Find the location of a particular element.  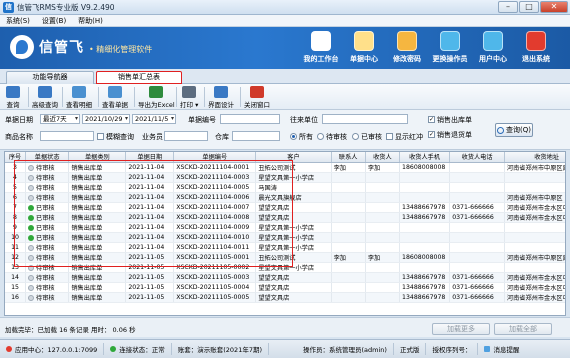

load-status-row: 加载完毕：已加载 16 条记录 用时： 0.06 秒 加载更多 加载全部 is located at coordinates (285, 327).